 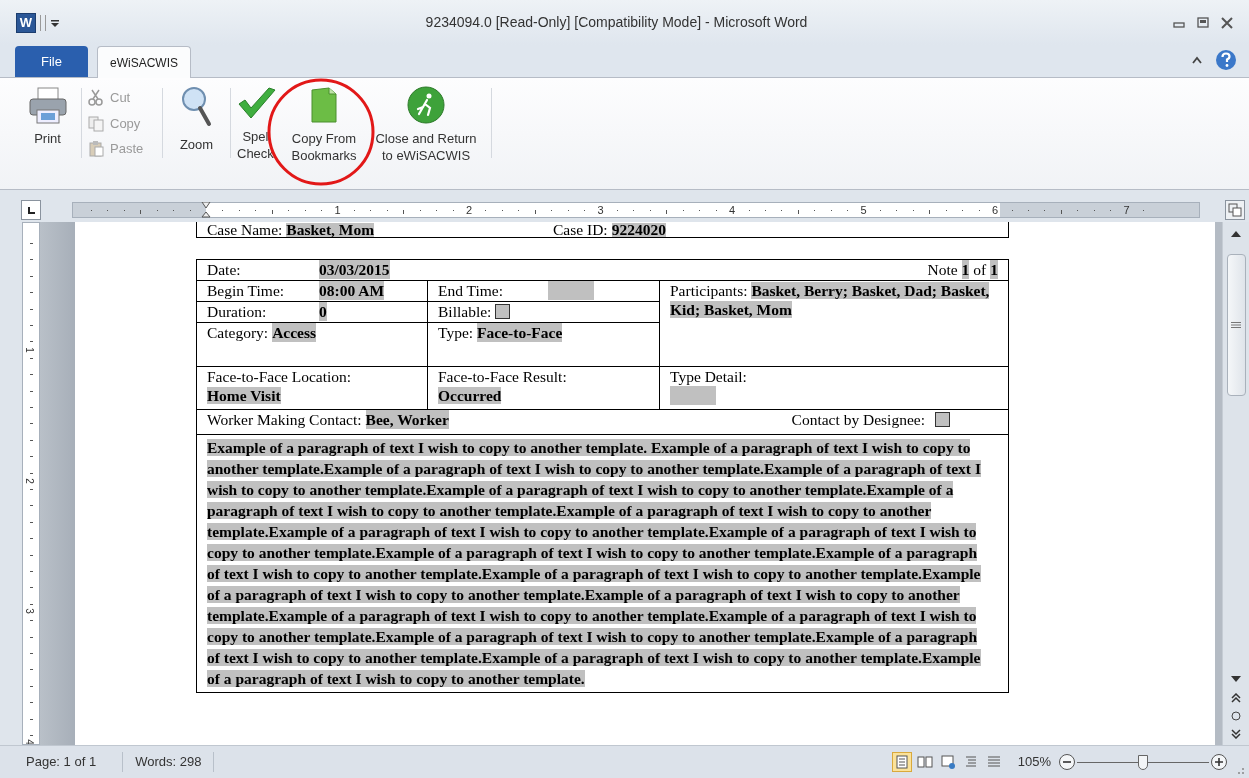 I want to click on field-label: Duration:, so click(x=237, y=311).